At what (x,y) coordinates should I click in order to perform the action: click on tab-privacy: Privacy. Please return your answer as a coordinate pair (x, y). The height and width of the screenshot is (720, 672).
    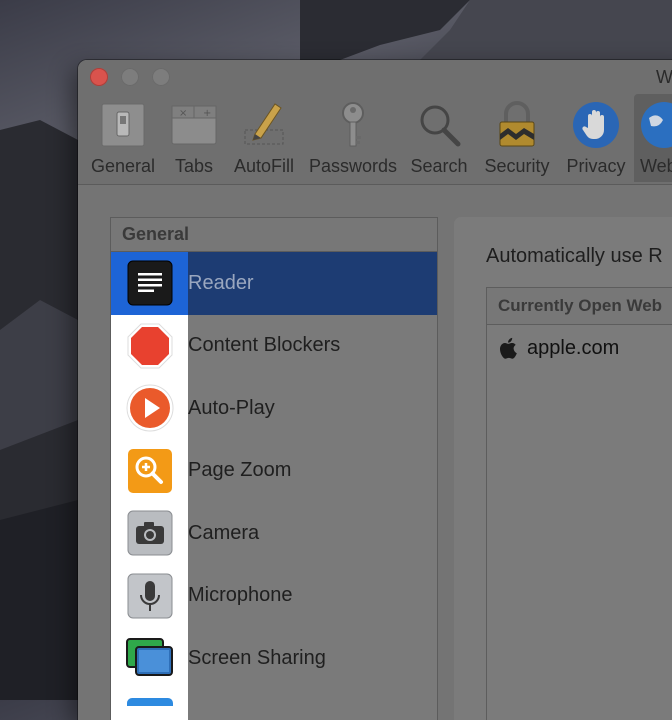
    Looking at the image, I should click on (596, 138).